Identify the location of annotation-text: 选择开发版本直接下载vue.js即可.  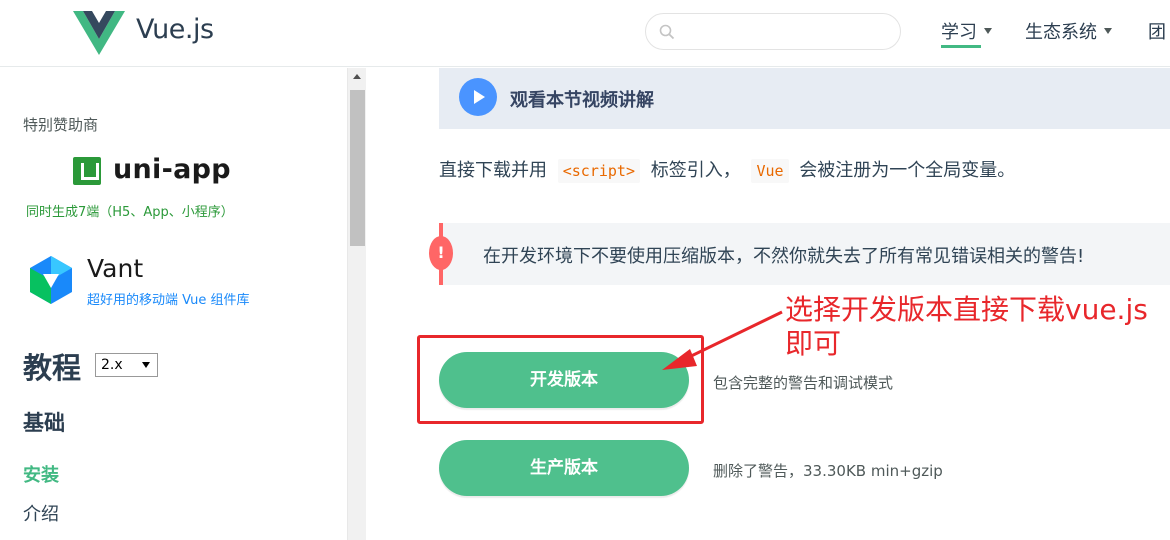
(966, 326).